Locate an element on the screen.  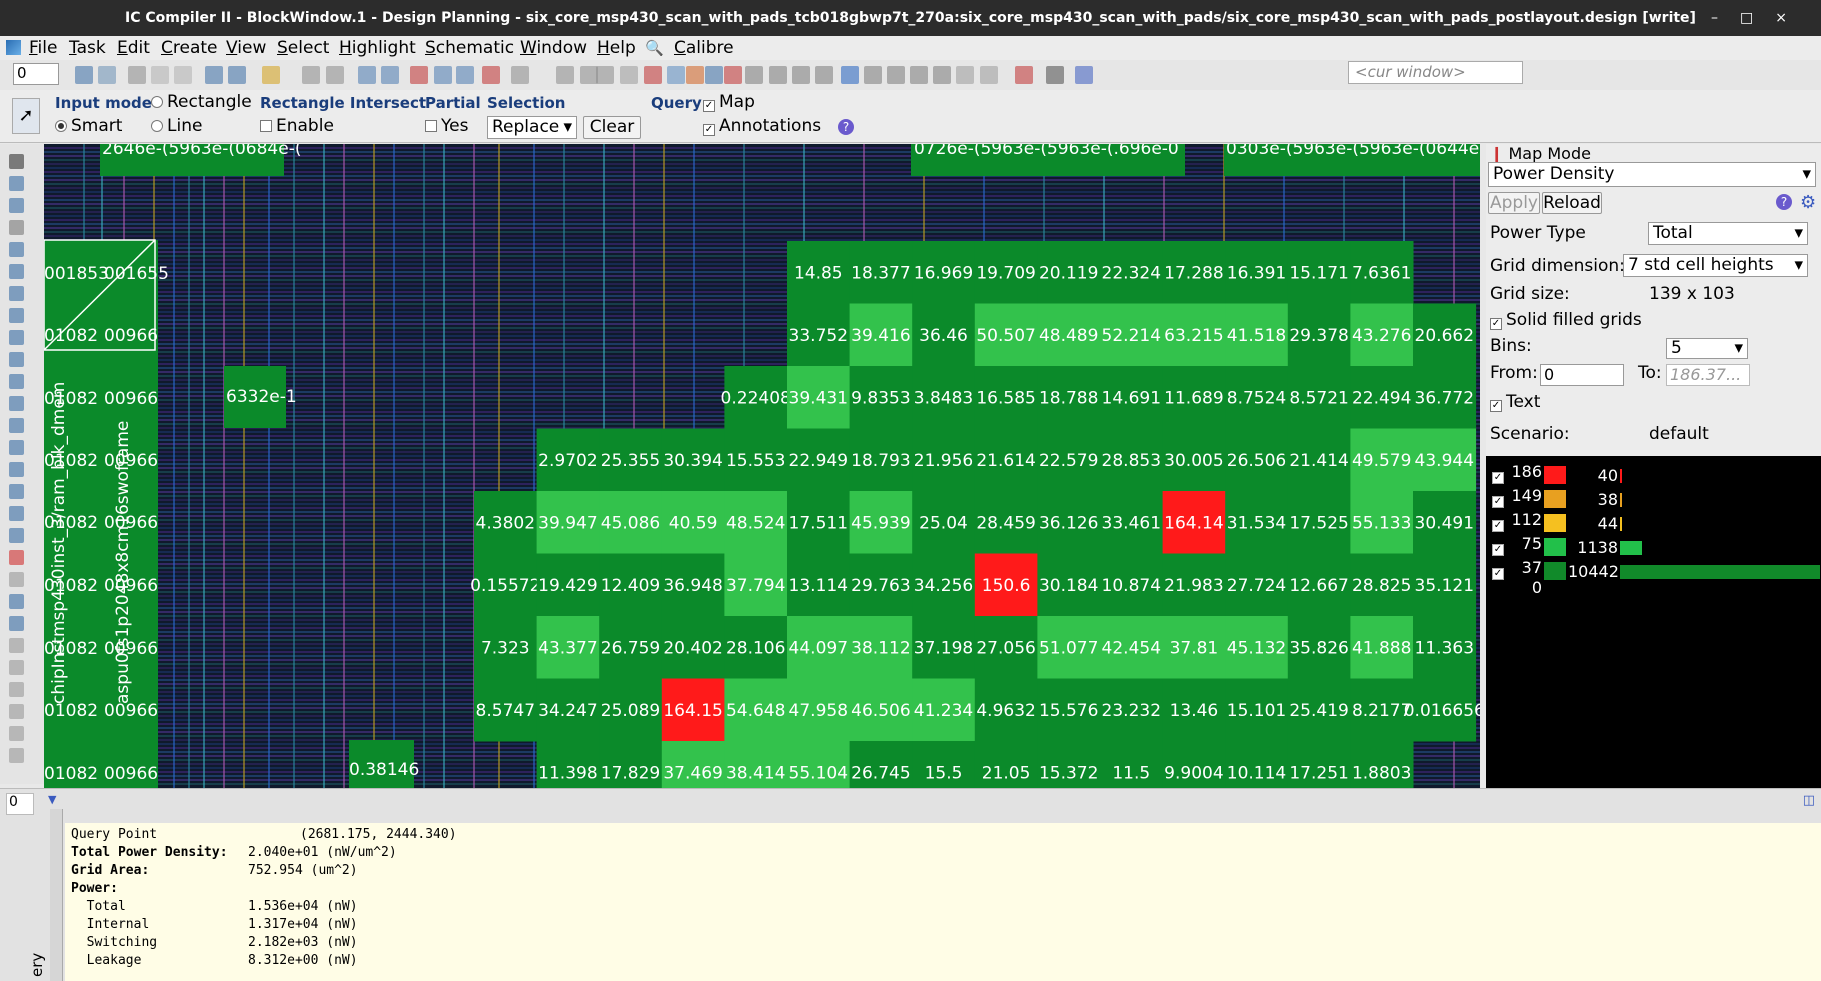
menu-help: Help is located at coordinates (616, 48).